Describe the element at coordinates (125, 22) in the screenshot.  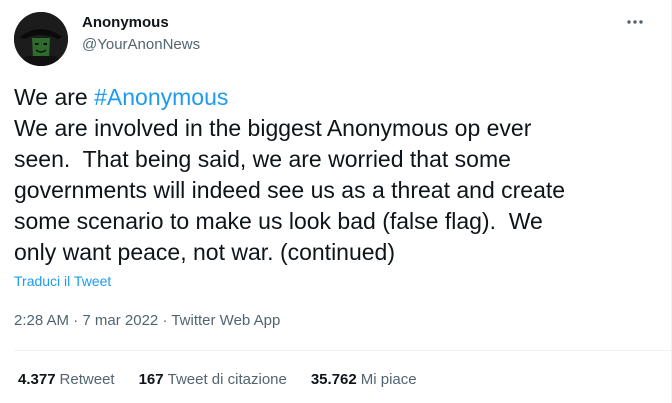
I see `author-name: Anonymous` at that location.